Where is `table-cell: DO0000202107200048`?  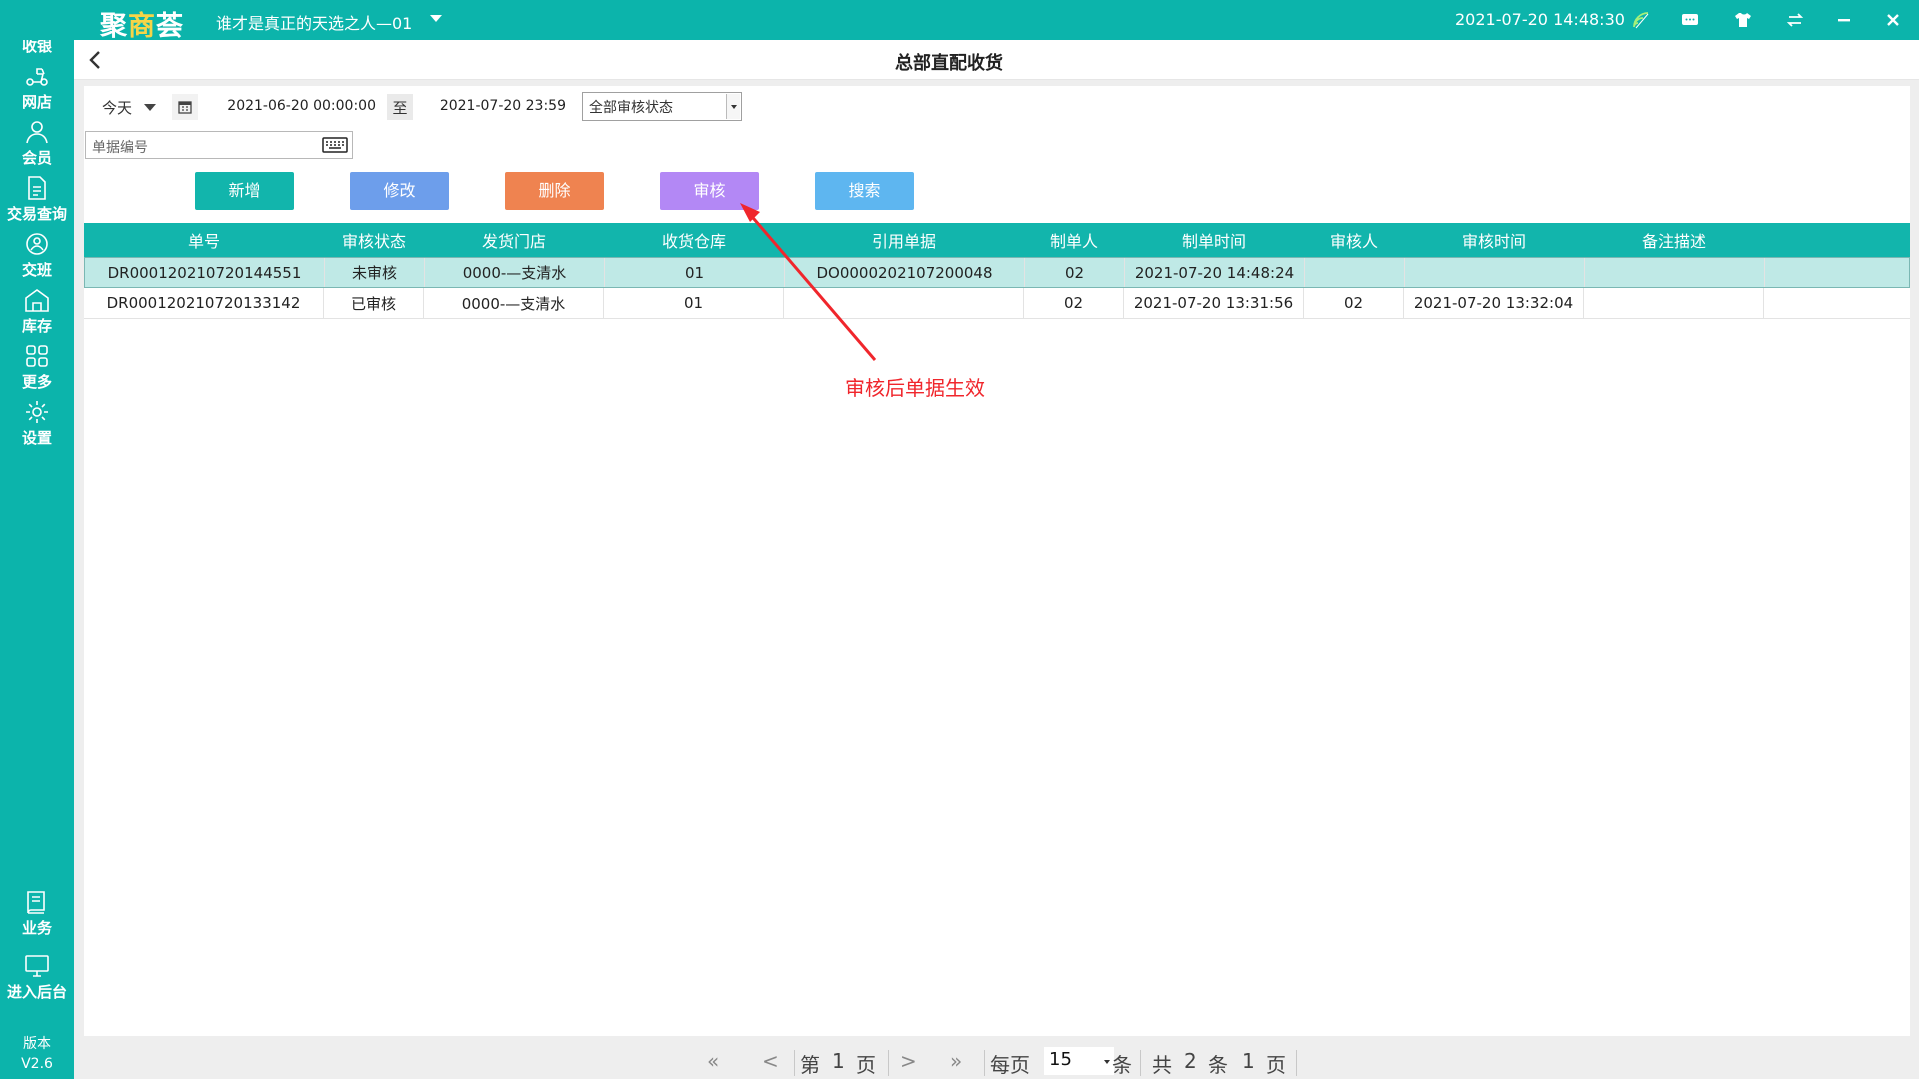
table-cell: DO0000202107200048 is located at coordinates (905, 272).